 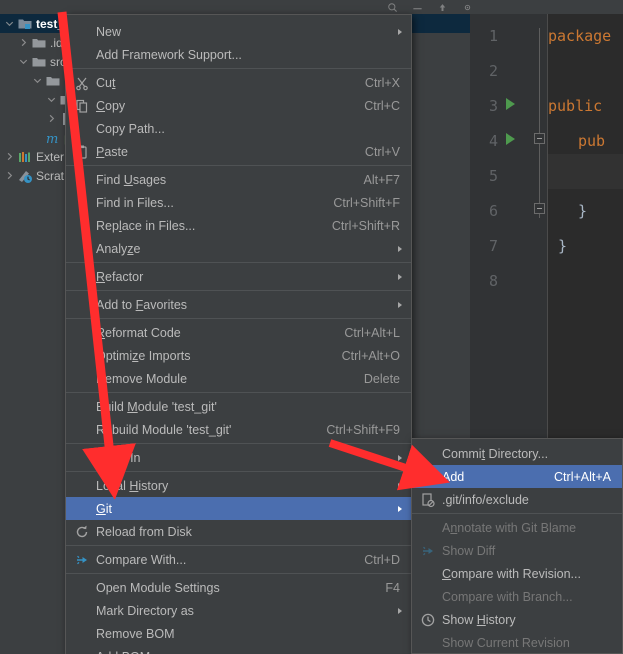 What do you see at coordinates (112, 151) in the screenshot?
I see `menu-item-label: Paste` at bounding box center [112, 151].